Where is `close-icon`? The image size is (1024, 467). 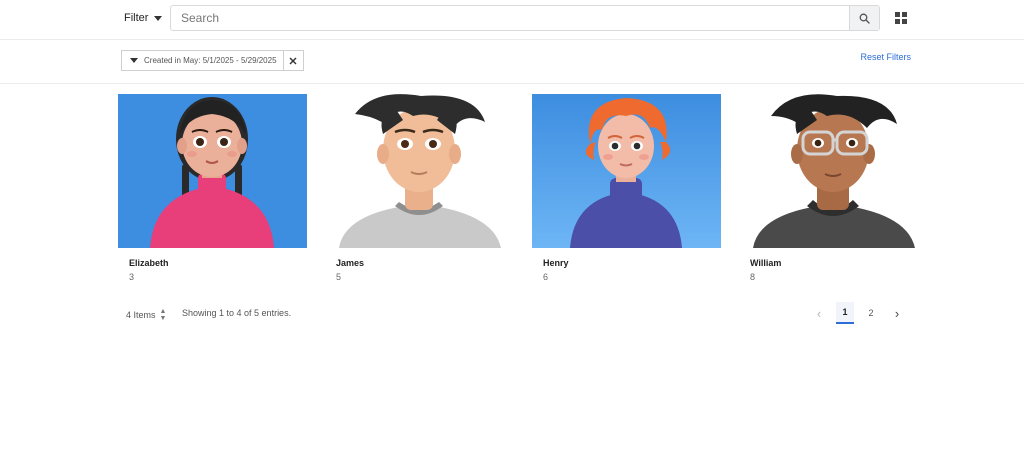
close-icon is located at coordinates (293, 60).